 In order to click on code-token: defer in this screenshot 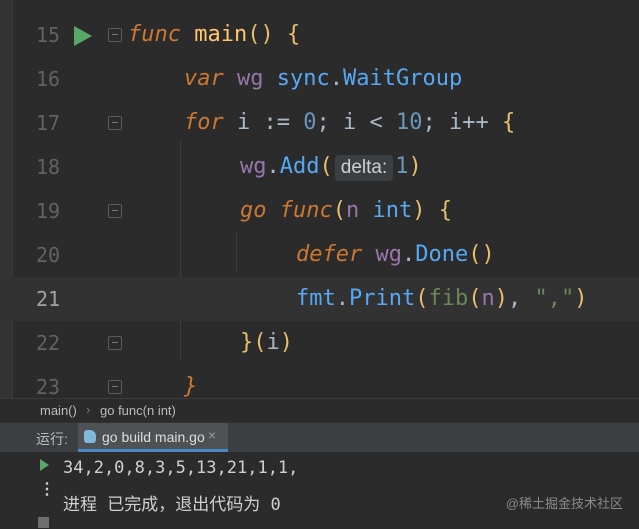, I will do `click(329, 254)`.